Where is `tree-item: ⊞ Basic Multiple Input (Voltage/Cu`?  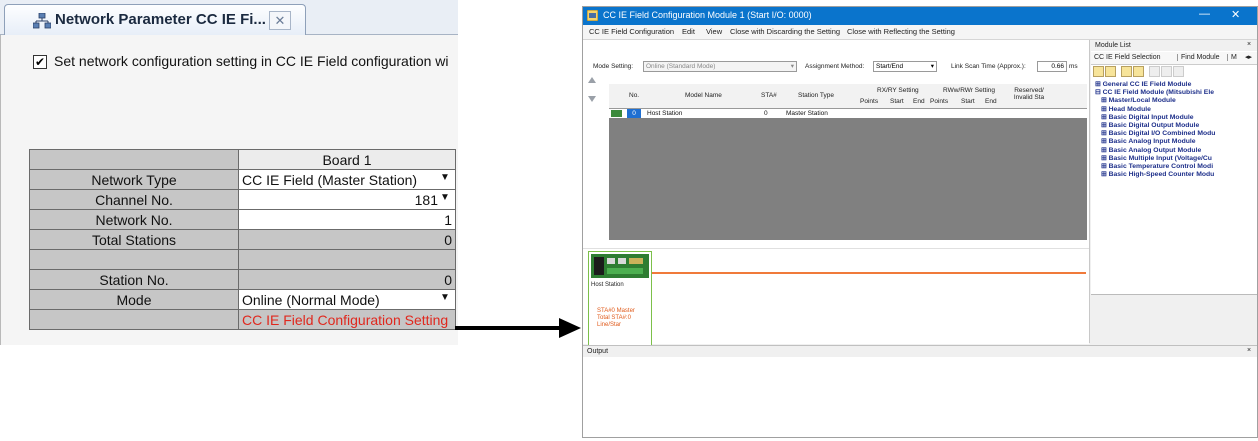 tree-item: ⊞ Basic Multiple Input (Voltage/Cu is located at coordinates (1176, 159).